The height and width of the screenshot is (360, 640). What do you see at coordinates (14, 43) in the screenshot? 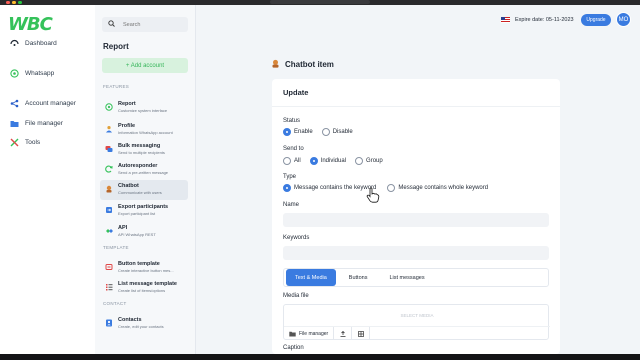
I see `dashboard-icon` at bounding box center [14, 43].